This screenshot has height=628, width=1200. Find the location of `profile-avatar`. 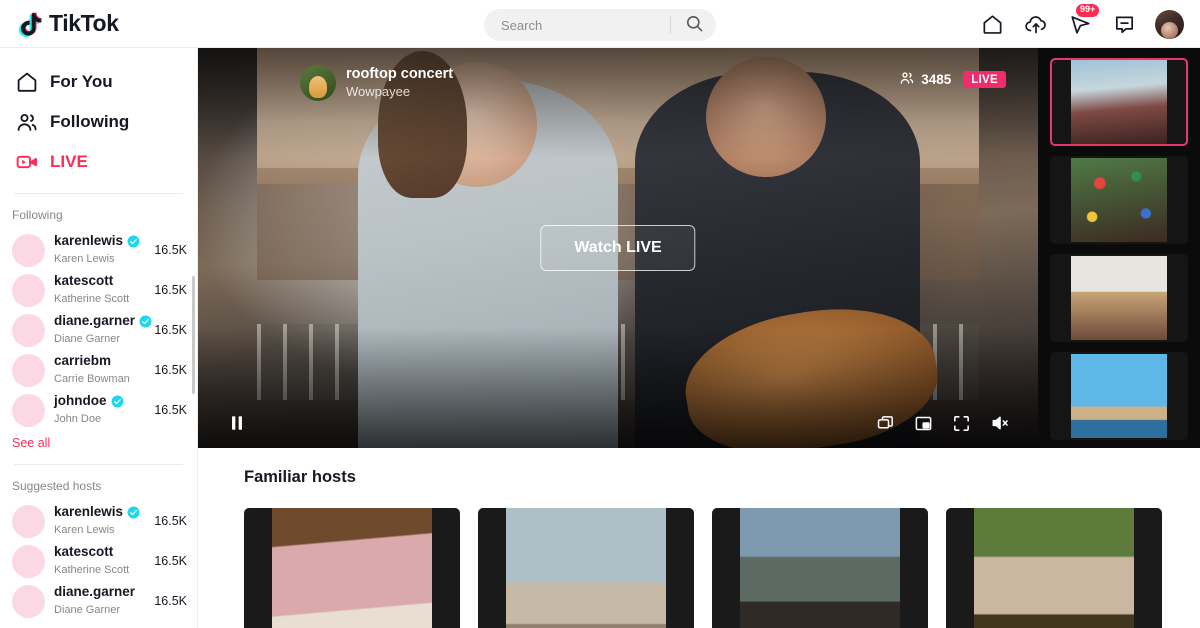

profile-avatar is located at coordinates (1169, 24).